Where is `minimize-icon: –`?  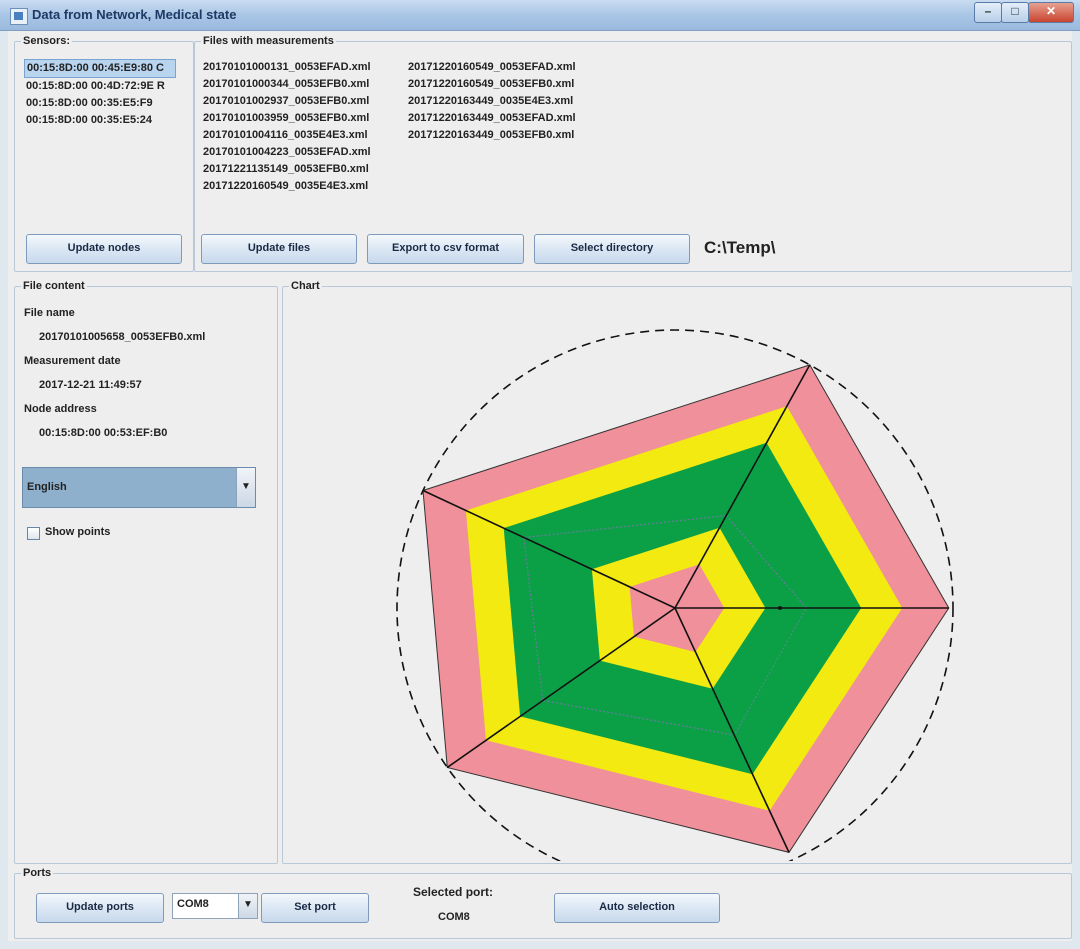 minimize-icon: – is located at coordinates (988, 12).